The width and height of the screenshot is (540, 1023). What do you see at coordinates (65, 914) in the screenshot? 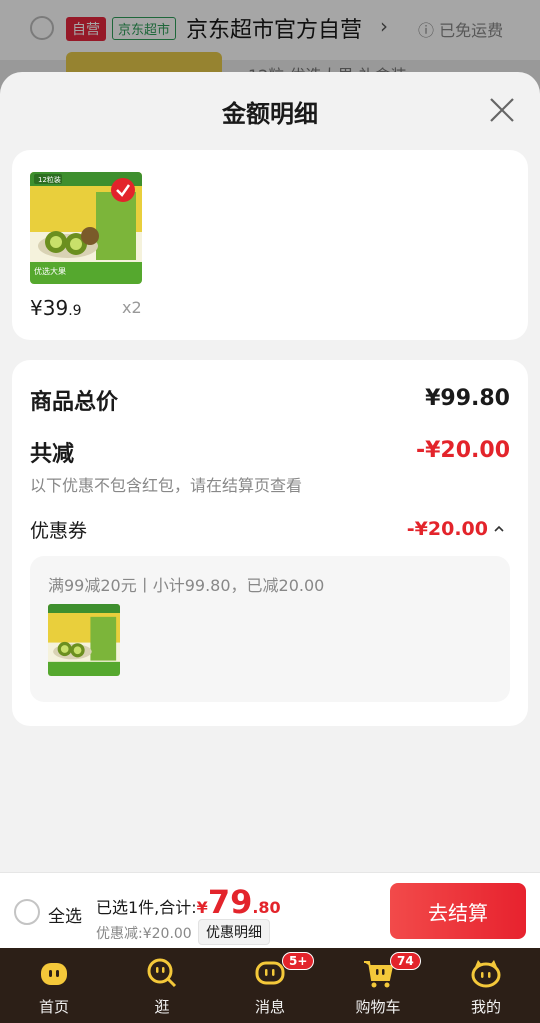
I see `select-all-label: 全选` at bounding box center [65, 914].